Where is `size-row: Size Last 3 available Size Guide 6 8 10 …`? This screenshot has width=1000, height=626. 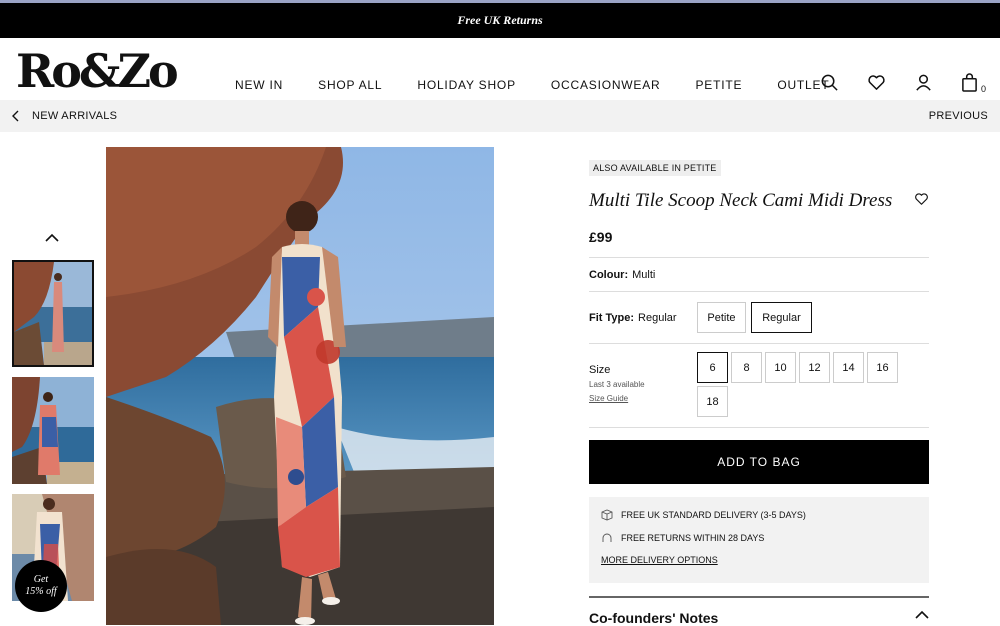
size-row: Size Last 3 available Size Guide 6 8 10 … is located at coordinates (759, 385).